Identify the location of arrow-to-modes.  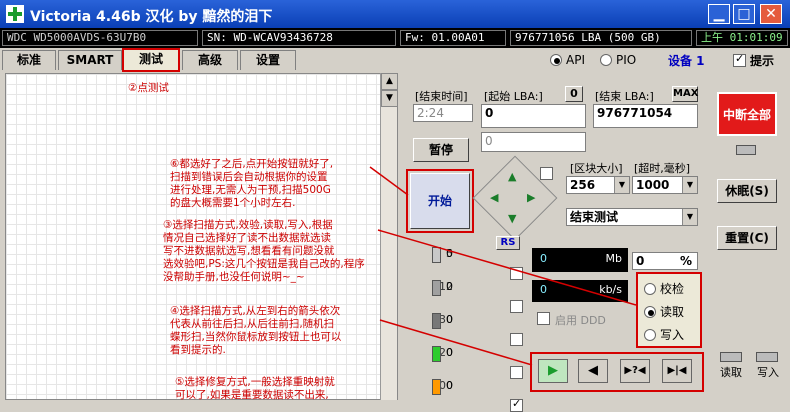
(507, 267).